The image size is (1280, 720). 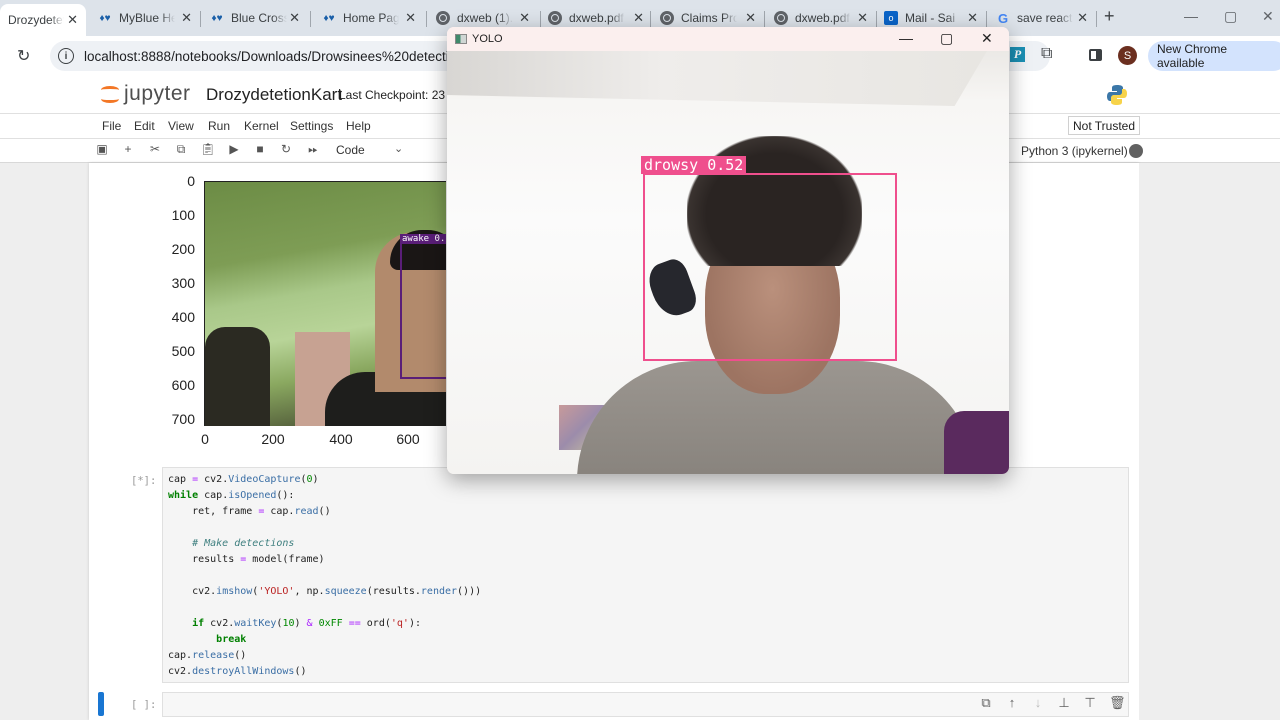 I want to click on tab-drozydetetion: Drozydetetion ✕, so click(x=43, y=20).